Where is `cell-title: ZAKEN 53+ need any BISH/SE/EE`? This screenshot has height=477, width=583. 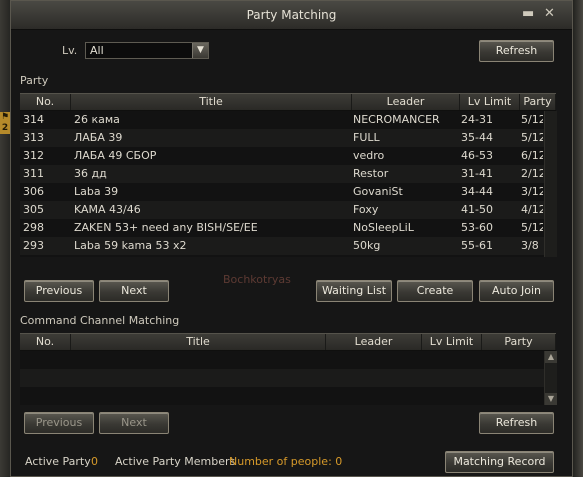
cell-title: ZAKEN 53+ need any BISH/SE/EE is located at coordinates (166, 227).